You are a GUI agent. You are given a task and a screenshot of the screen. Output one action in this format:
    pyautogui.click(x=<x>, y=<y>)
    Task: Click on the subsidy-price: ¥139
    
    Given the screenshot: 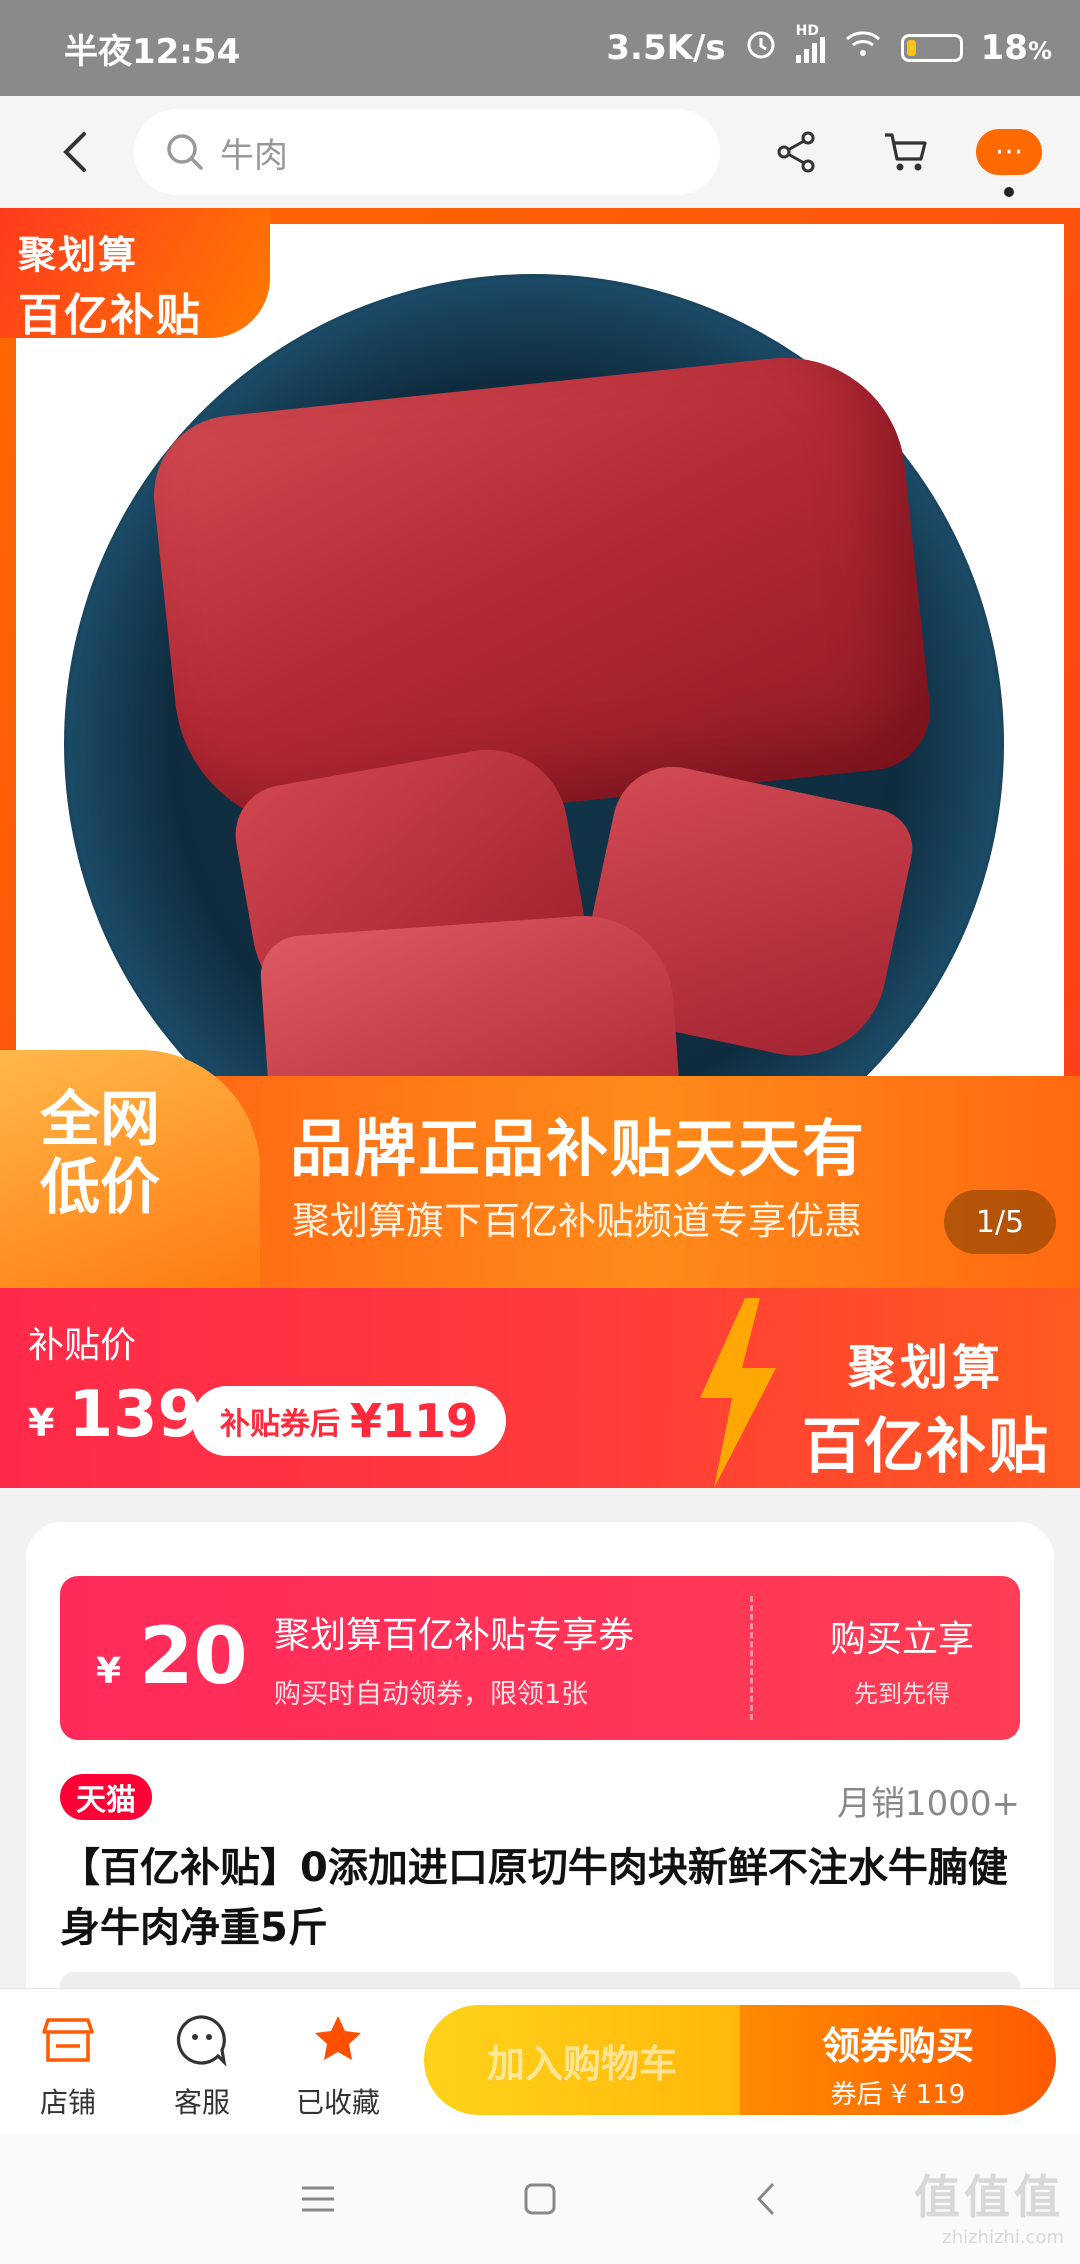 What is the action you would take?
    pyautogui.click(x=115, y=1415)
    